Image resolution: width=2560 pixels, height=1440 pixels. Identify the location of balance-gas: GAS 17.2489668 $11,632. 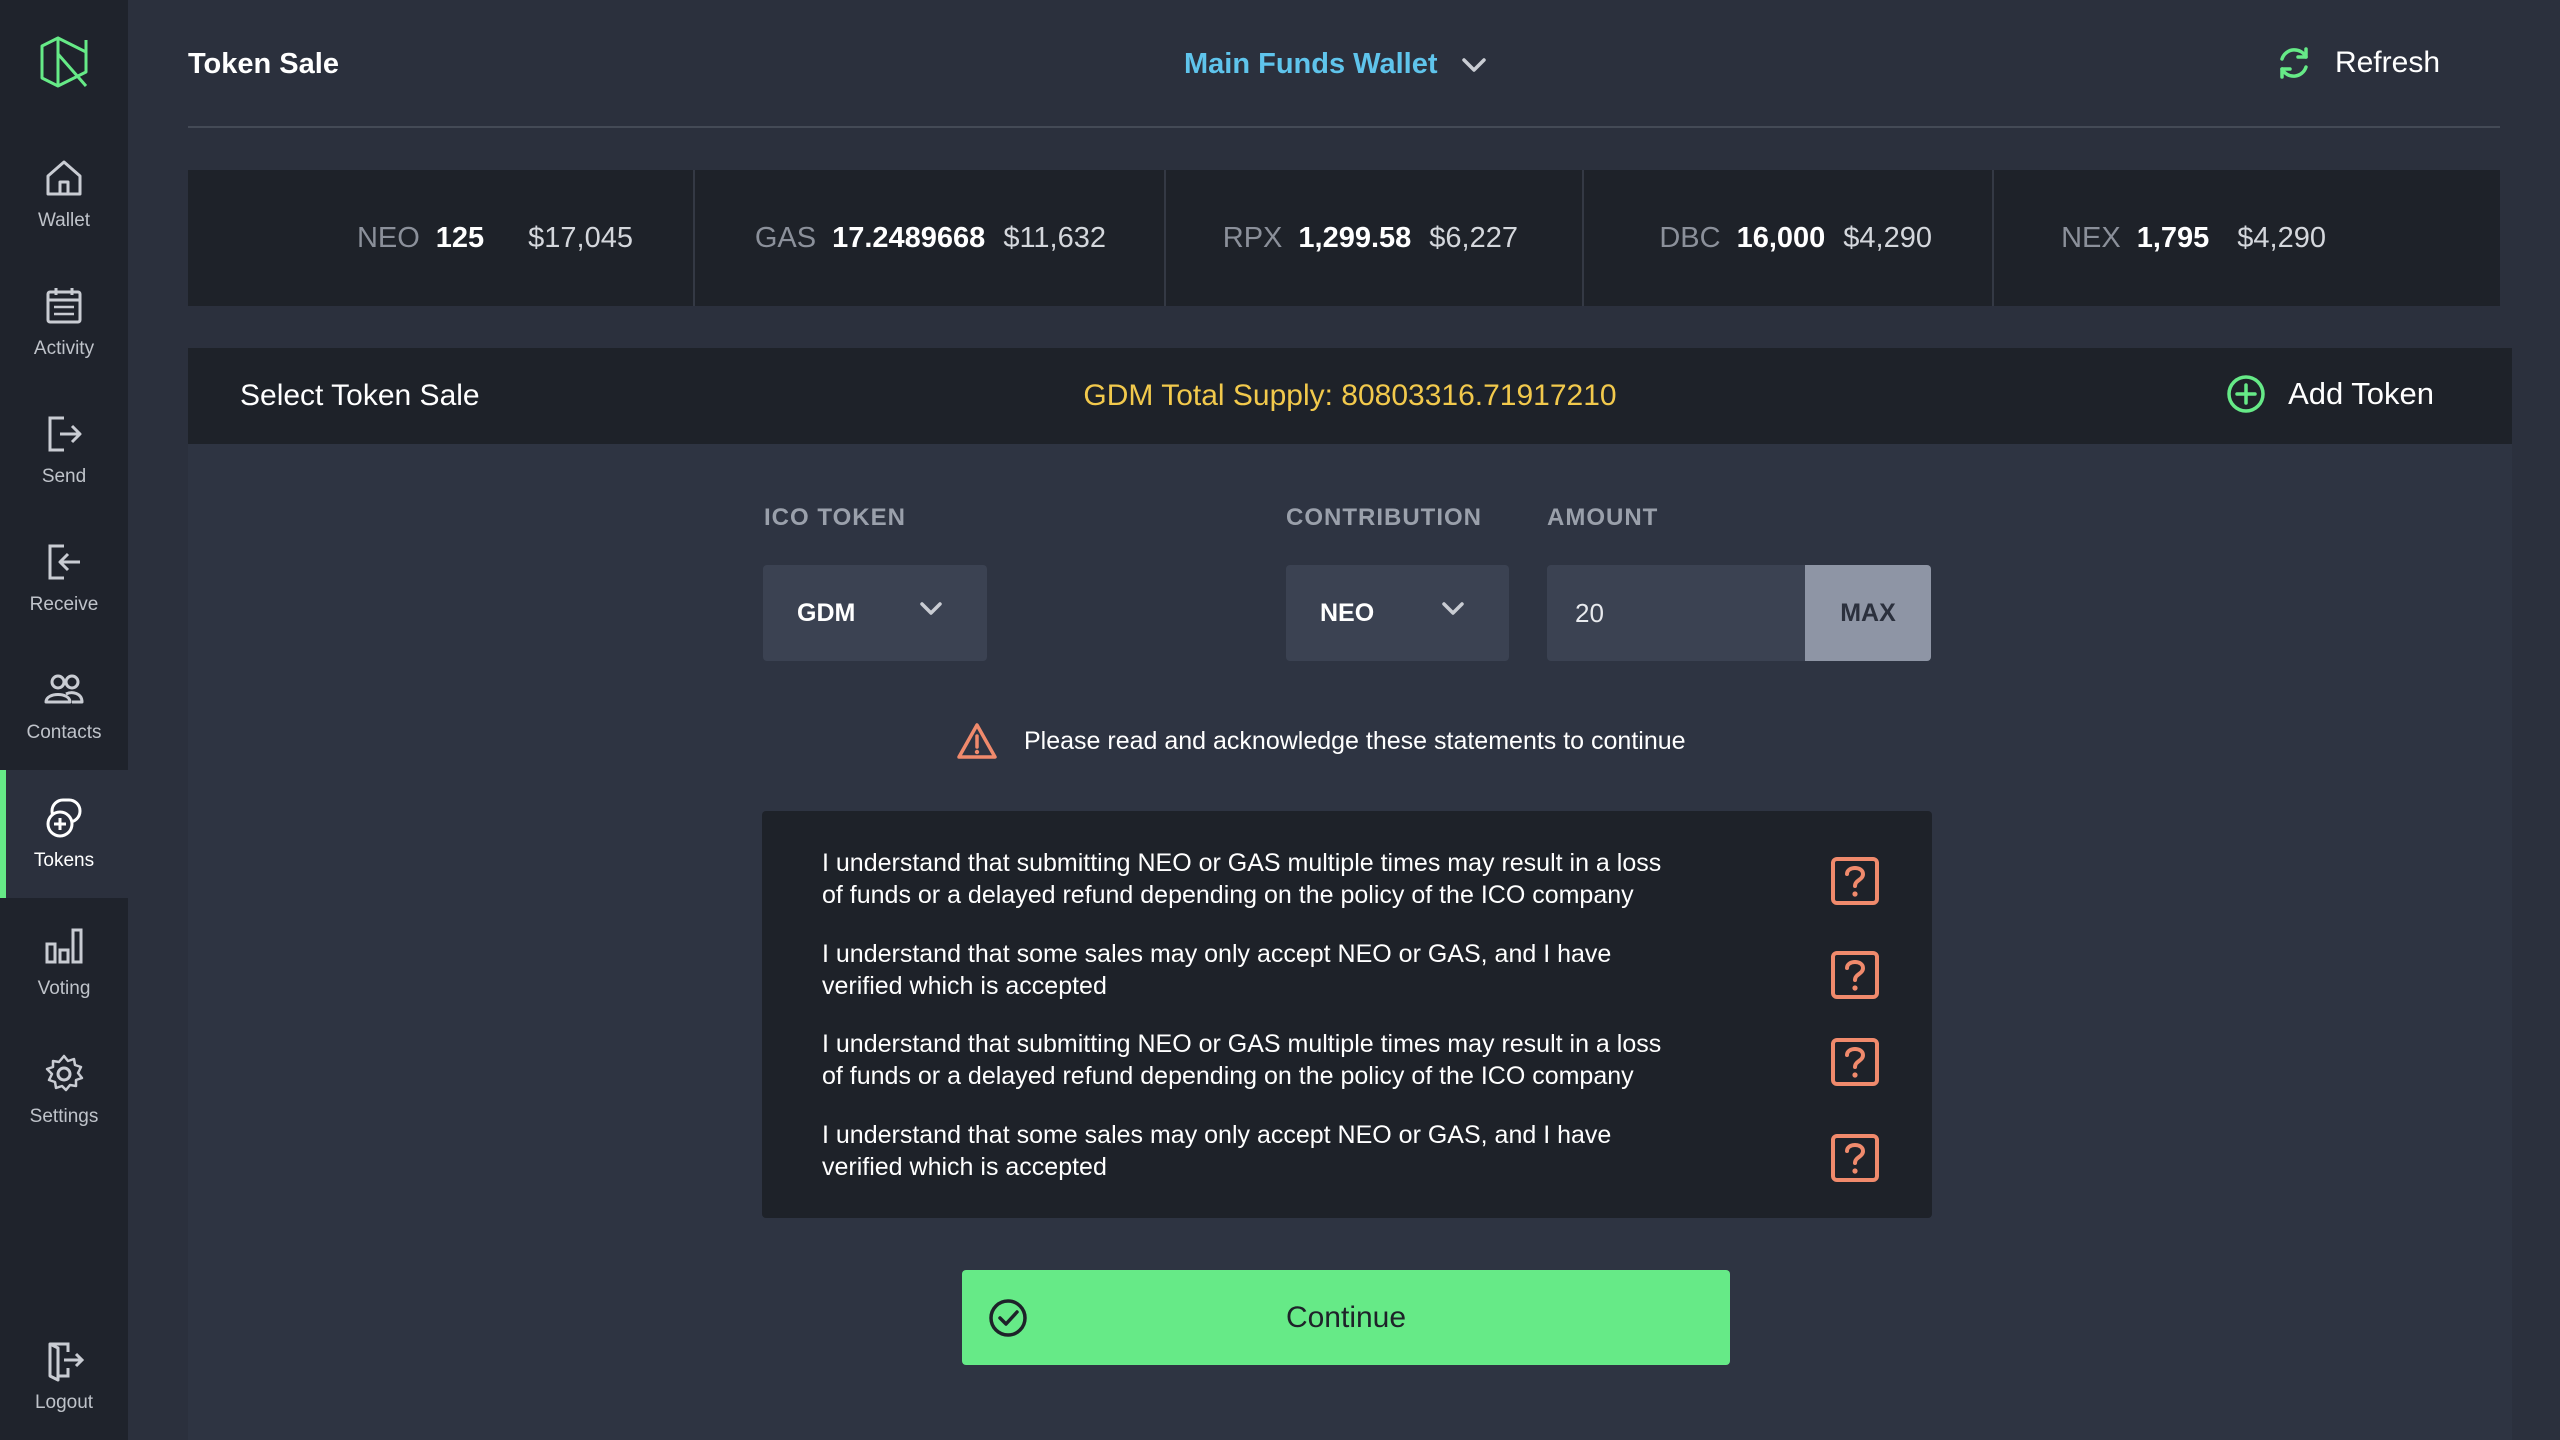
(930, 238).